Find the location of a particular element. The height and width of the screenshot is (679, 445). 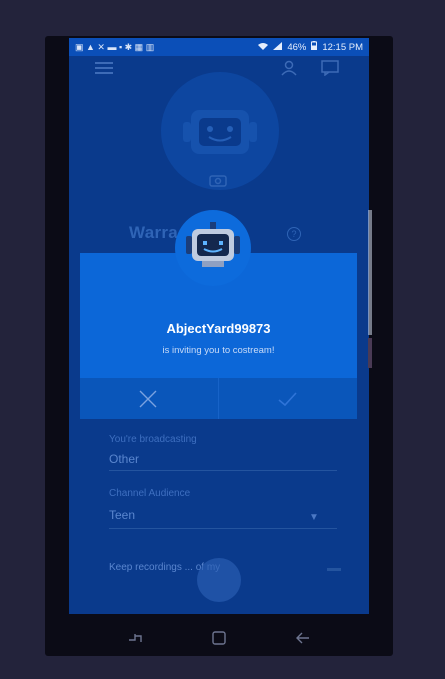

edge-panel-handle is located at coordinates (370, 353).